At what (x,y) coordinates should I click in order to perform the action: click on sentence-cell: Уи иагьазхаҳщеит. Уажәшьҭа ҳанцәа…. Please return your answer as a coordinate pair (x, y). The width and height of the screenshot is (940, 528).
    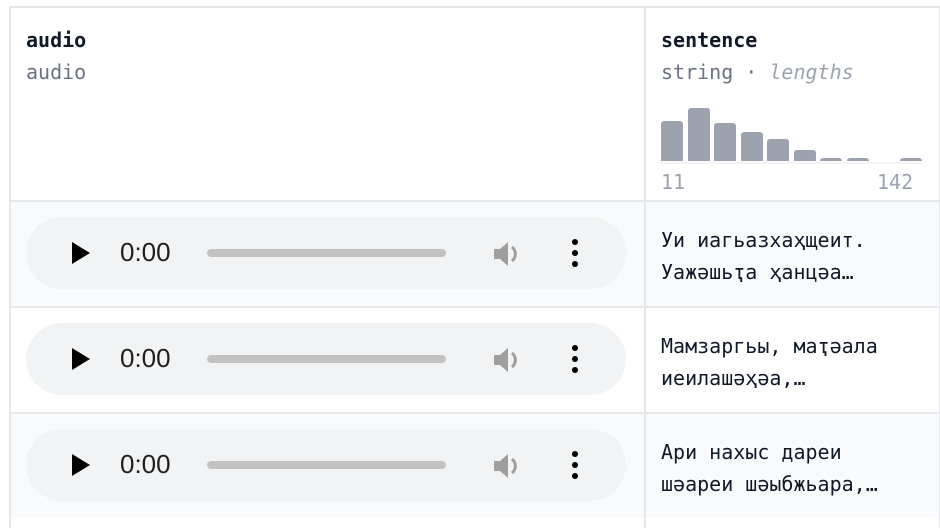
    Looking at the image, I should click on (763, 256).